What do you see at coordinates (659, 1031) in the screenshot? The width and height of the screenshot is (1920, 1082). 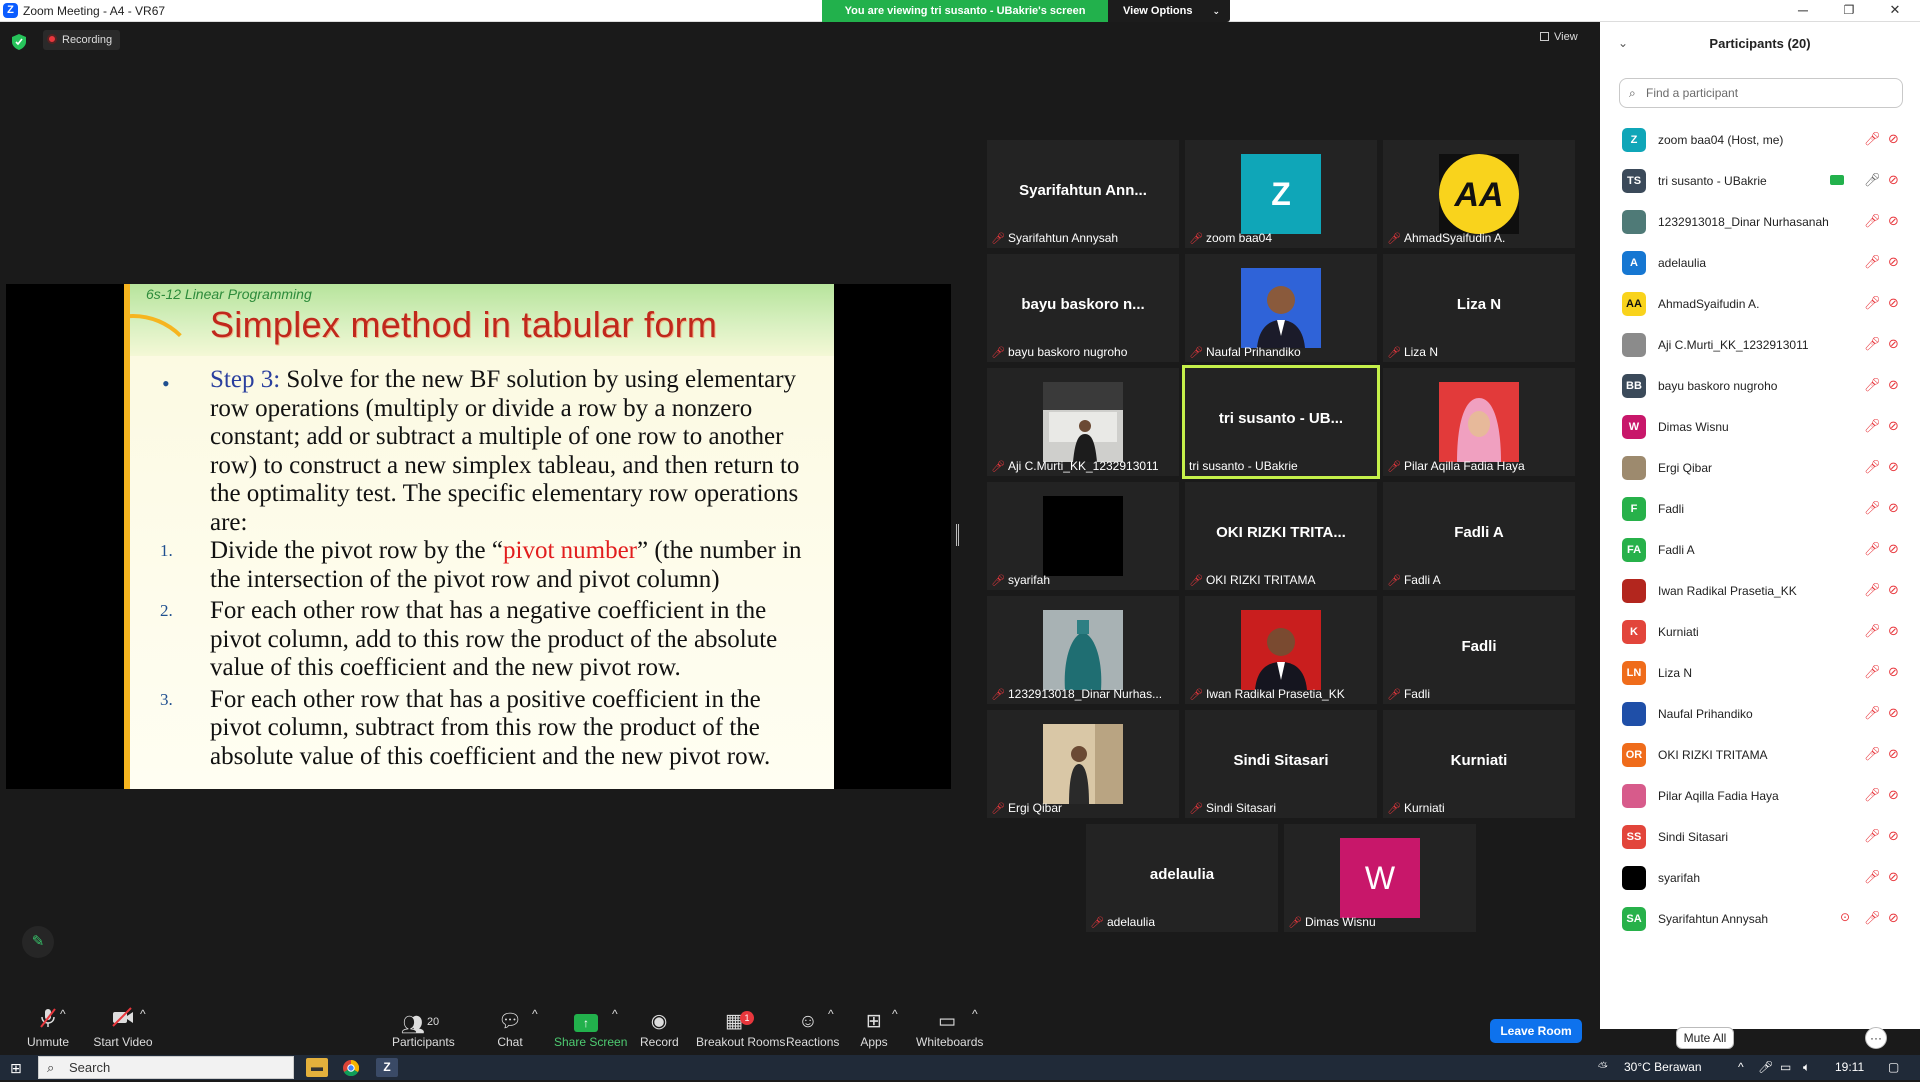 I see `record-button: ◉ Record` at bounding box center [659, 1031].